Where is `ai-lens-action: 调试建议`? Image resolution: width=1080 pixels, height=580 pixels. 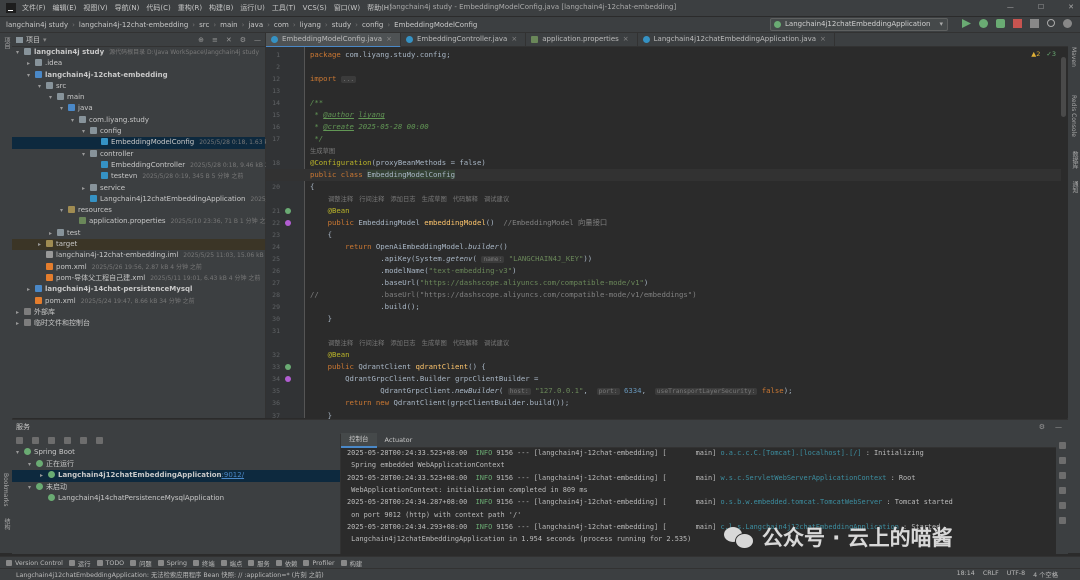 ai-lens-action: 调试建议 is located at coordinates (496, 199).